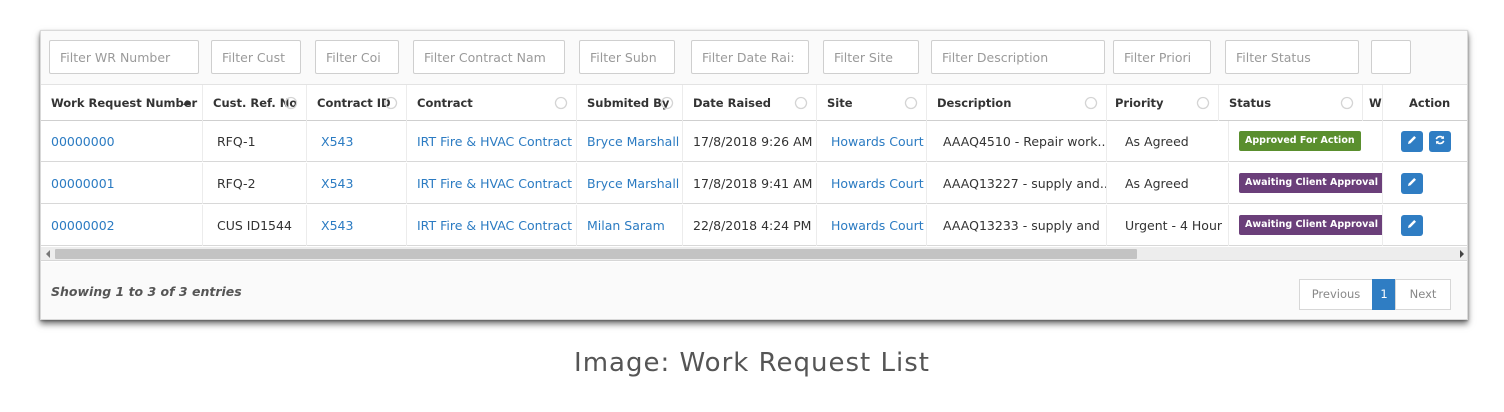  What do you see at coordinates (1018, 57) in the screenshot?
I see `filter-description-input` at bounding box center [1018, 57].